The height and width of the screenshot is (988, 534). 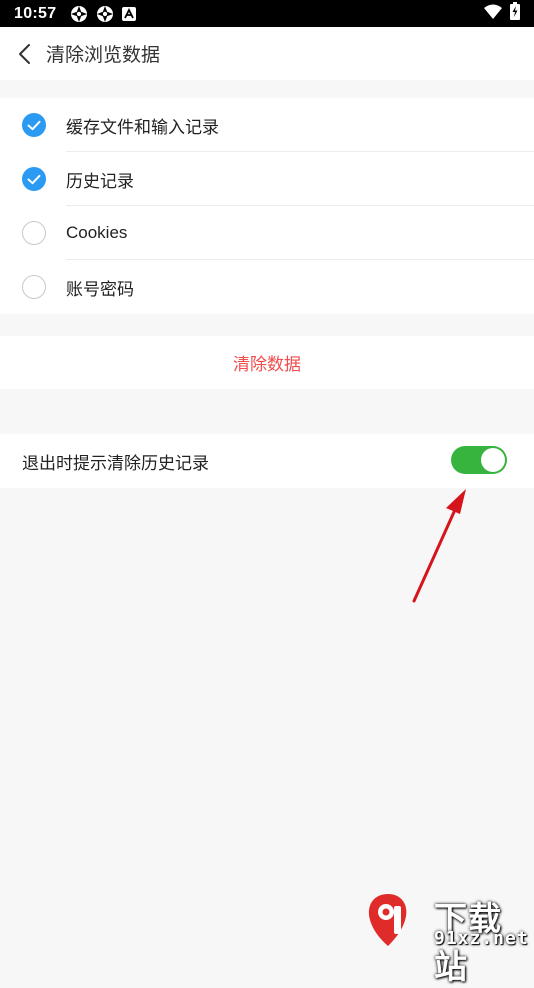 I want to click on annotation-arrow, so click(x=439, y=546).